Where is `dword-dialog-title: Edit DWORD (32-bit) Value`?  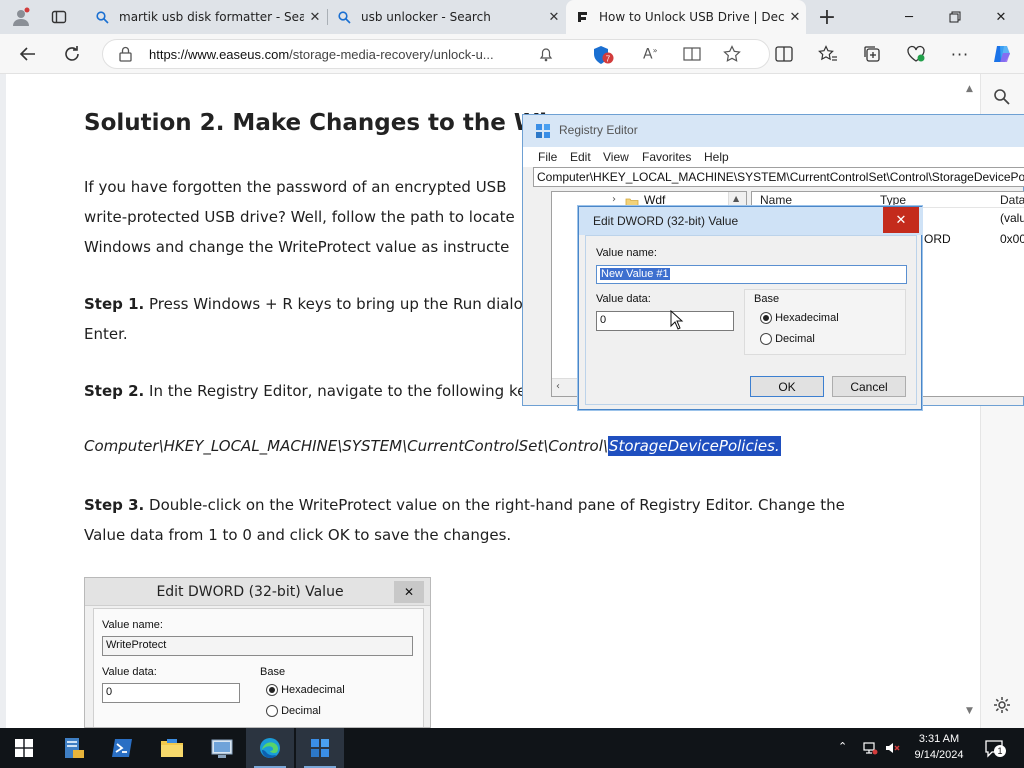 dword-dialog-title: Edit DWORD (32-bit) Value is located at coordinates (666, 221).